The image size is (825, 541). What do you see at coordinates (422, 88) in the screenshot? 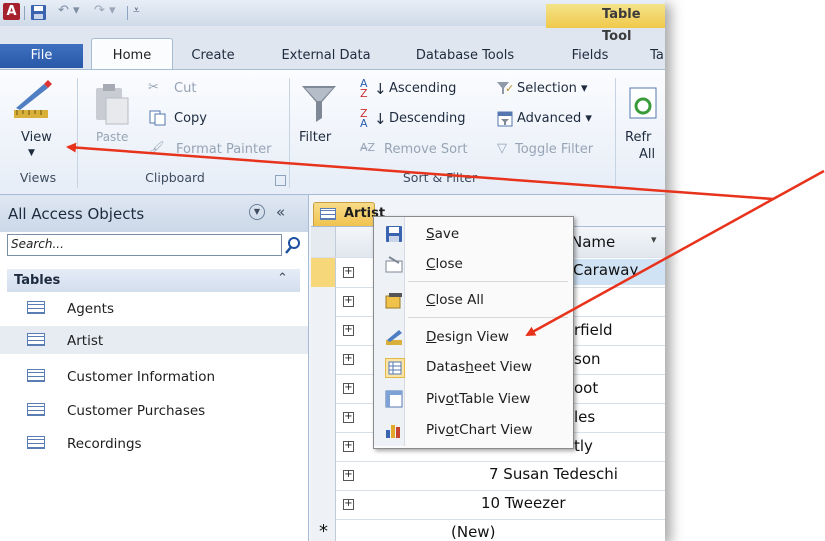
I see `ascending-button: Ascending` at bounding box center [422, 88].